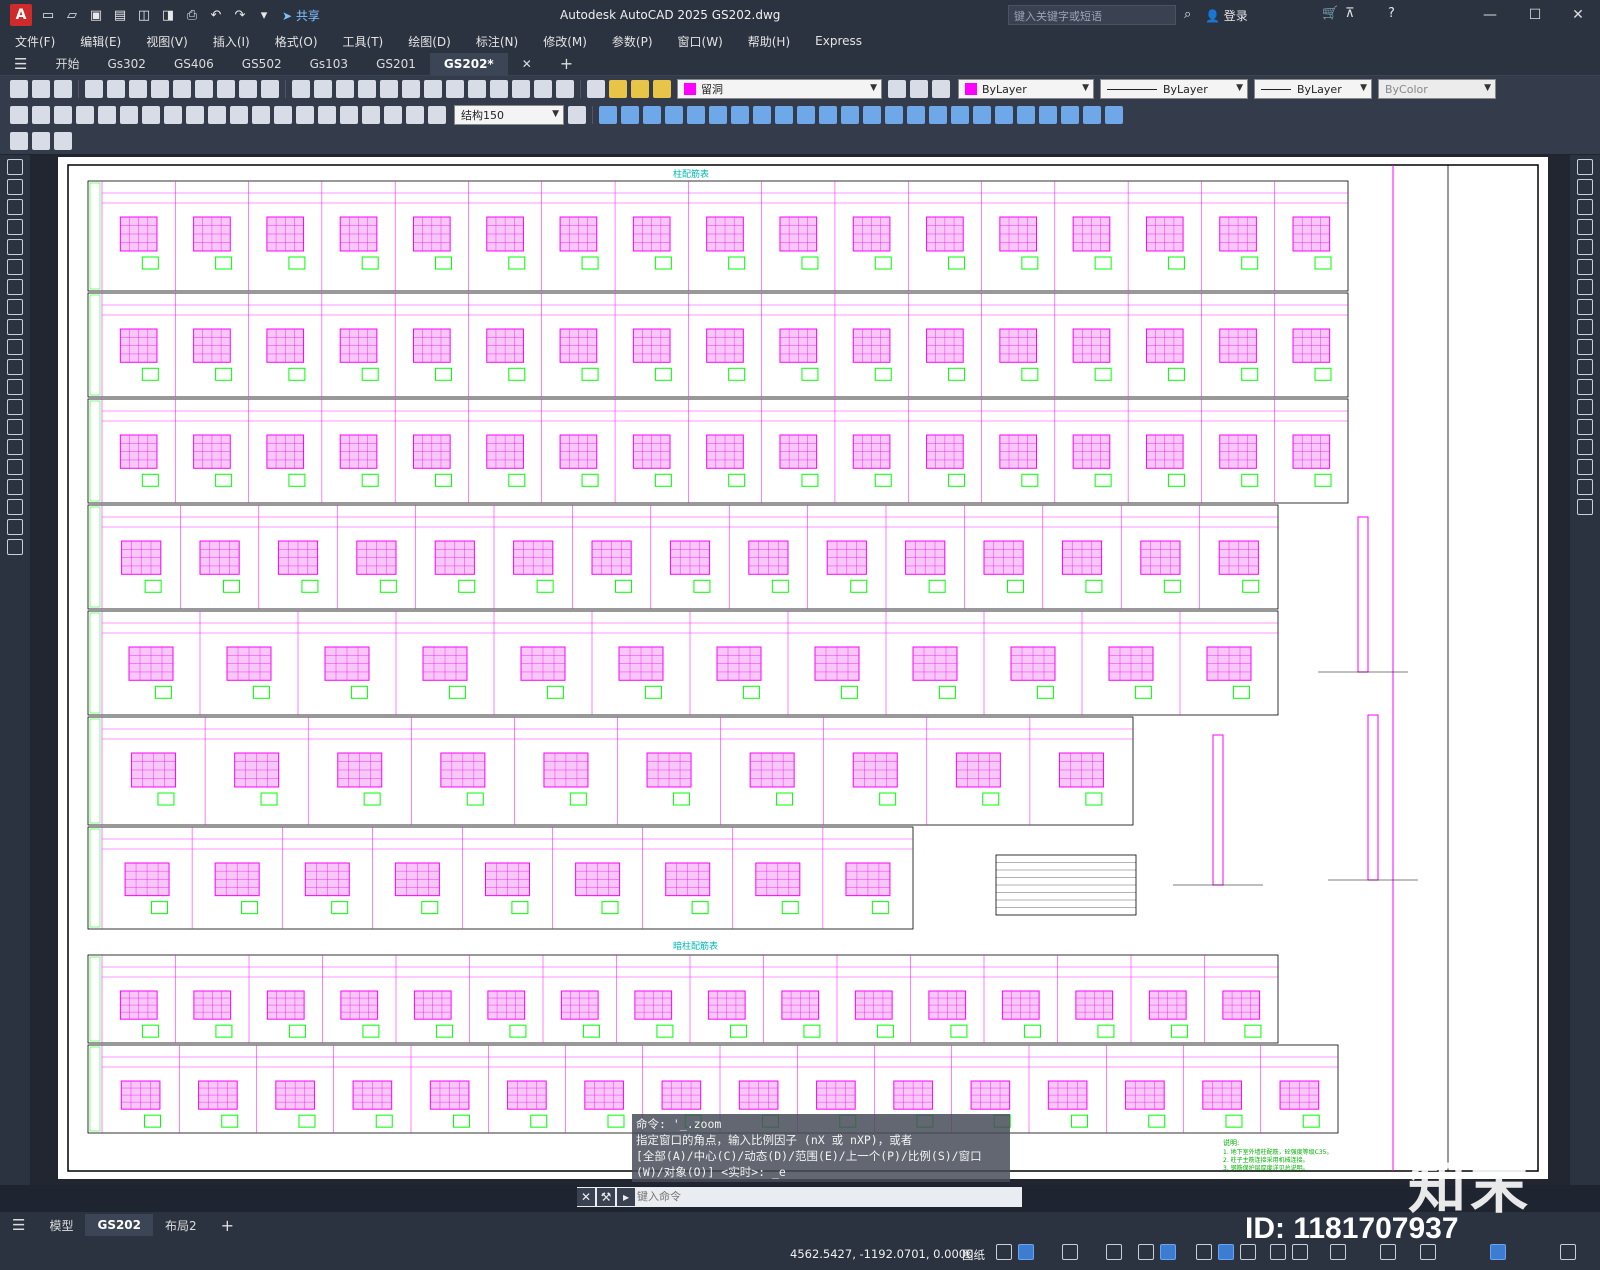 The height and width of the screenshot is (1270, 1600). What do you see at coordinates (192, 15) in the screenshot?
I see `plot-icon: ⎙` at bounding box center [192, 15].